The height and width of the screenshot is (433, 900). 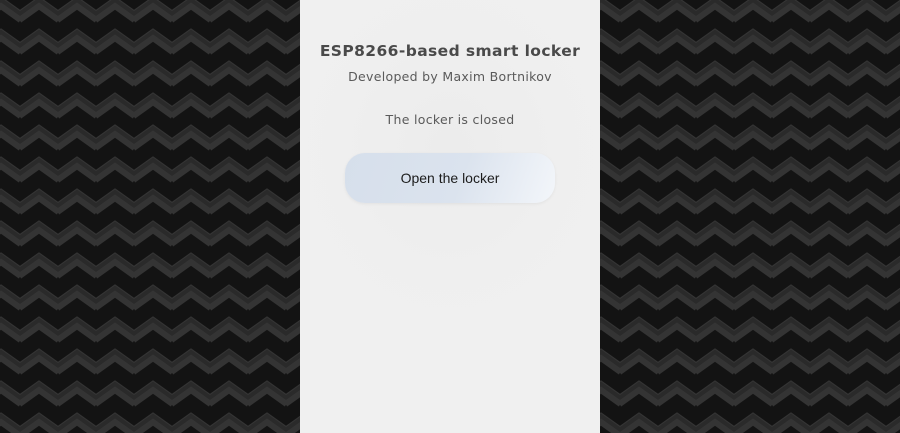 What do you see at coordinates (450, 76) in the screenshot?
I see `author-credit: Developed by Maxim Bortnikov` at bounding box center [450, 76].